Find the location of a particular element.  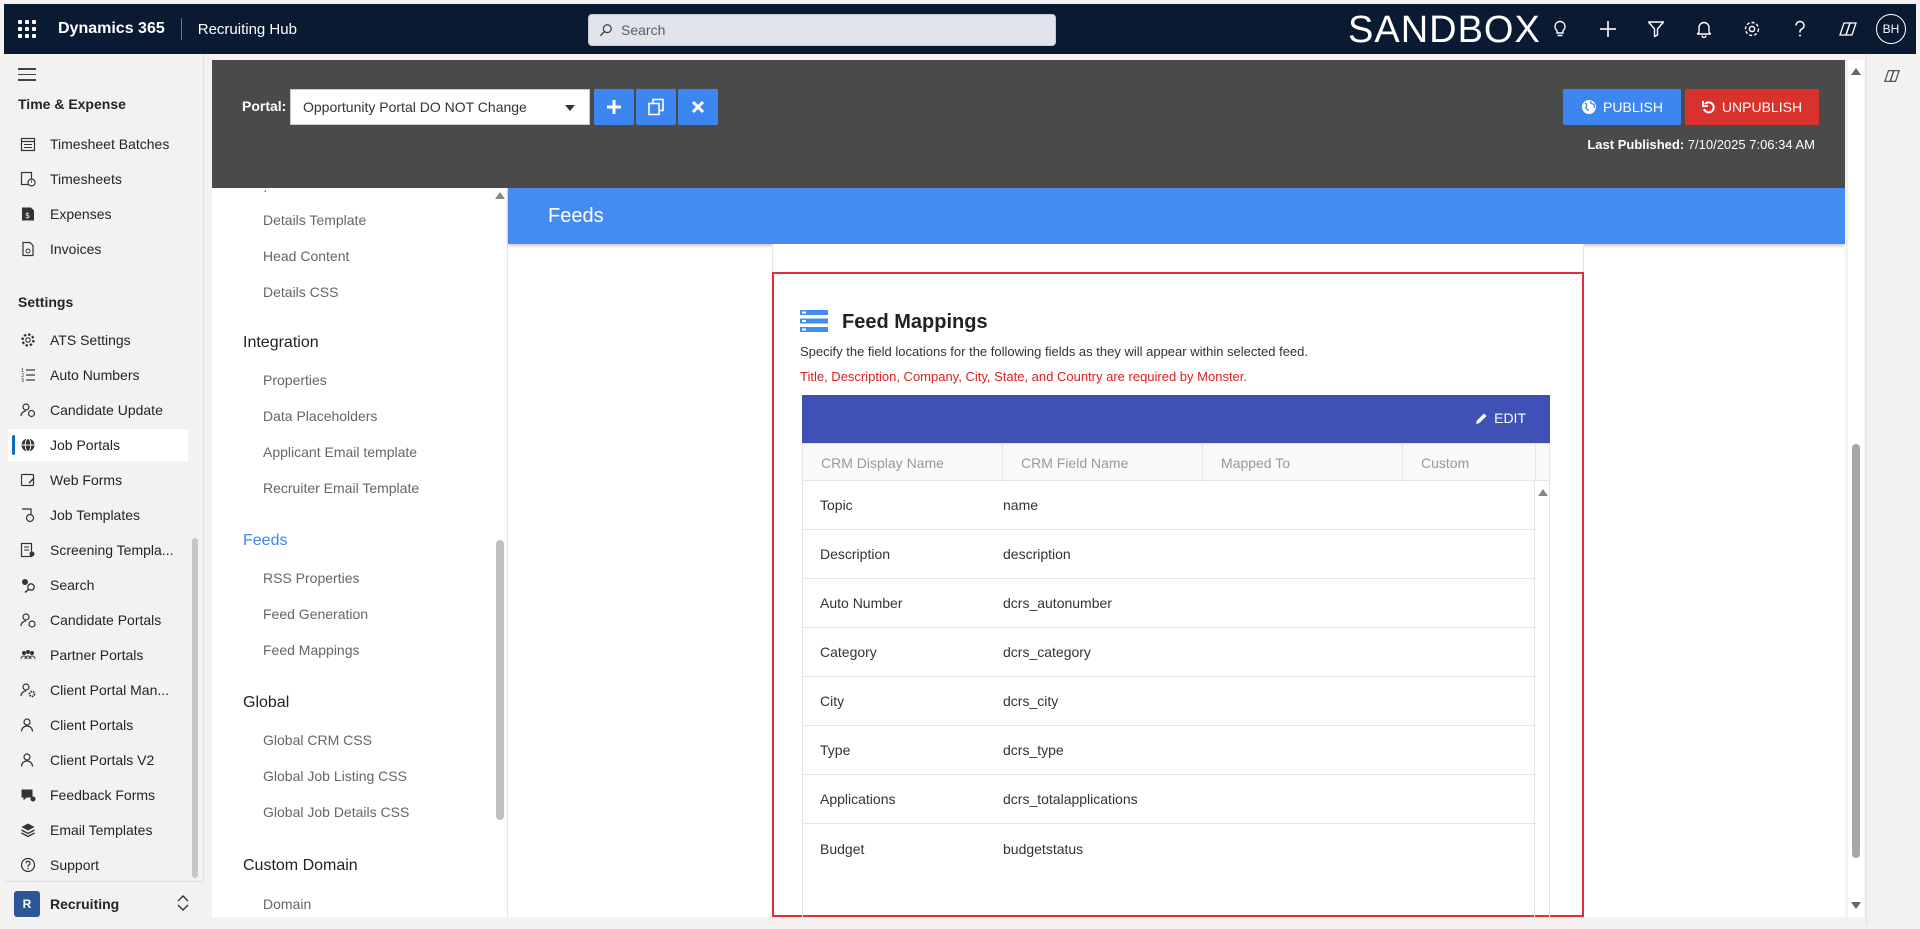

nav-item-ats-settings: ATS Settings is located at coordinates (98, 340).